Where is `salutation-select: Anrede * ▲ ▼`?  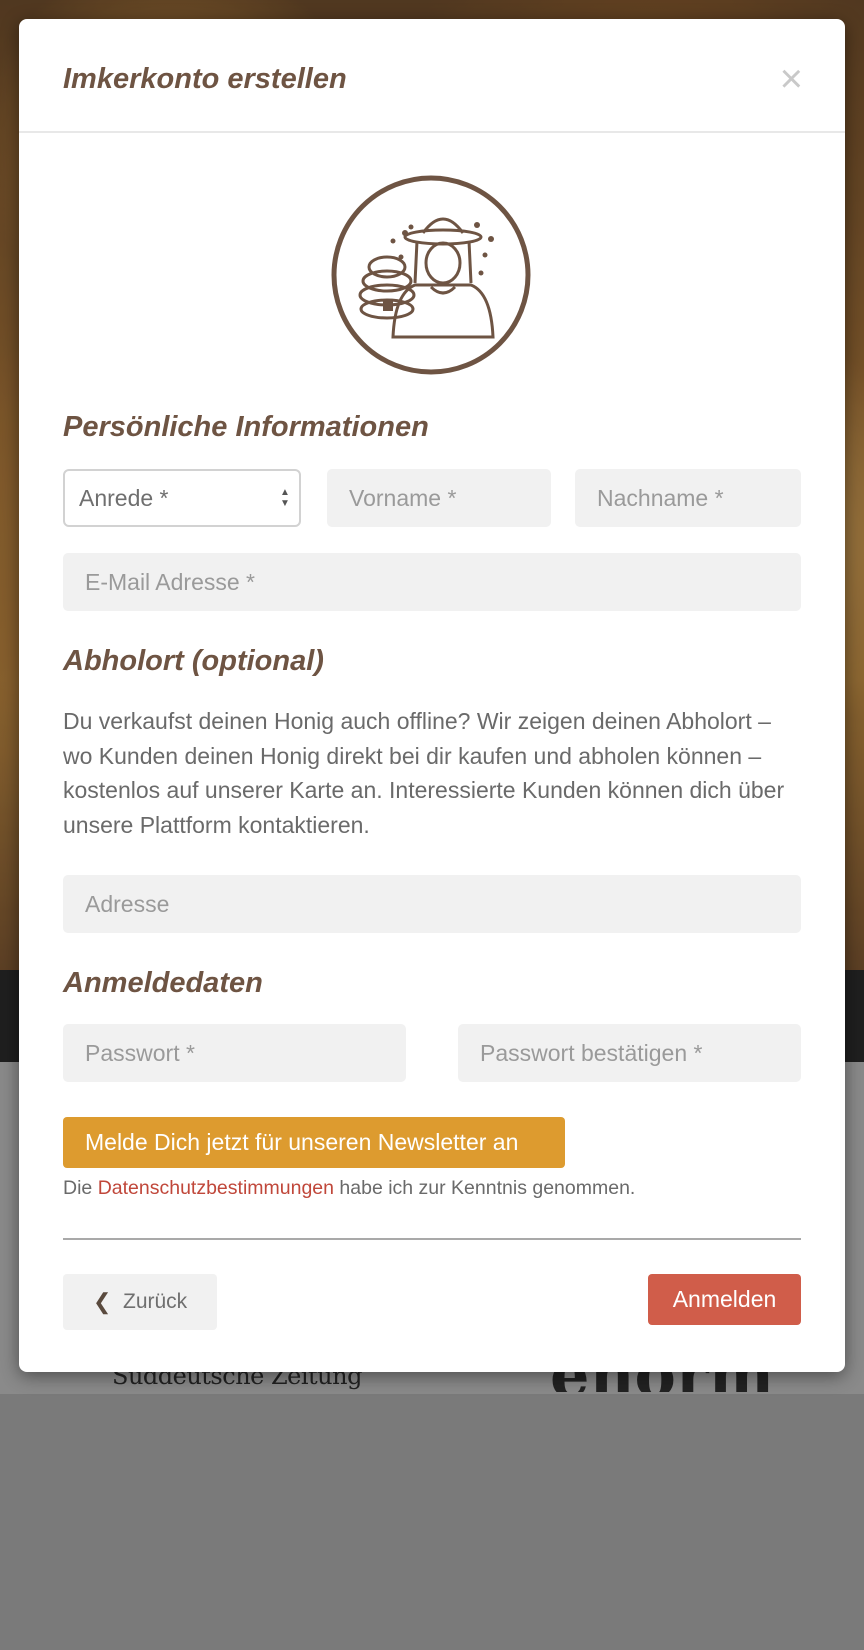
salutation-select: Anrede * ▲ ▼ is located at coordinates (182, 498).